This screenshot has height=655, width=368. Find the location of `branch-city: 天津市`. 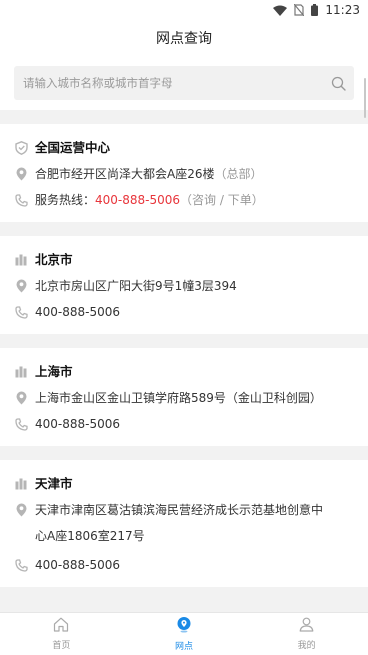

branch-city: 天津市 is located at coordinates (54, 483).